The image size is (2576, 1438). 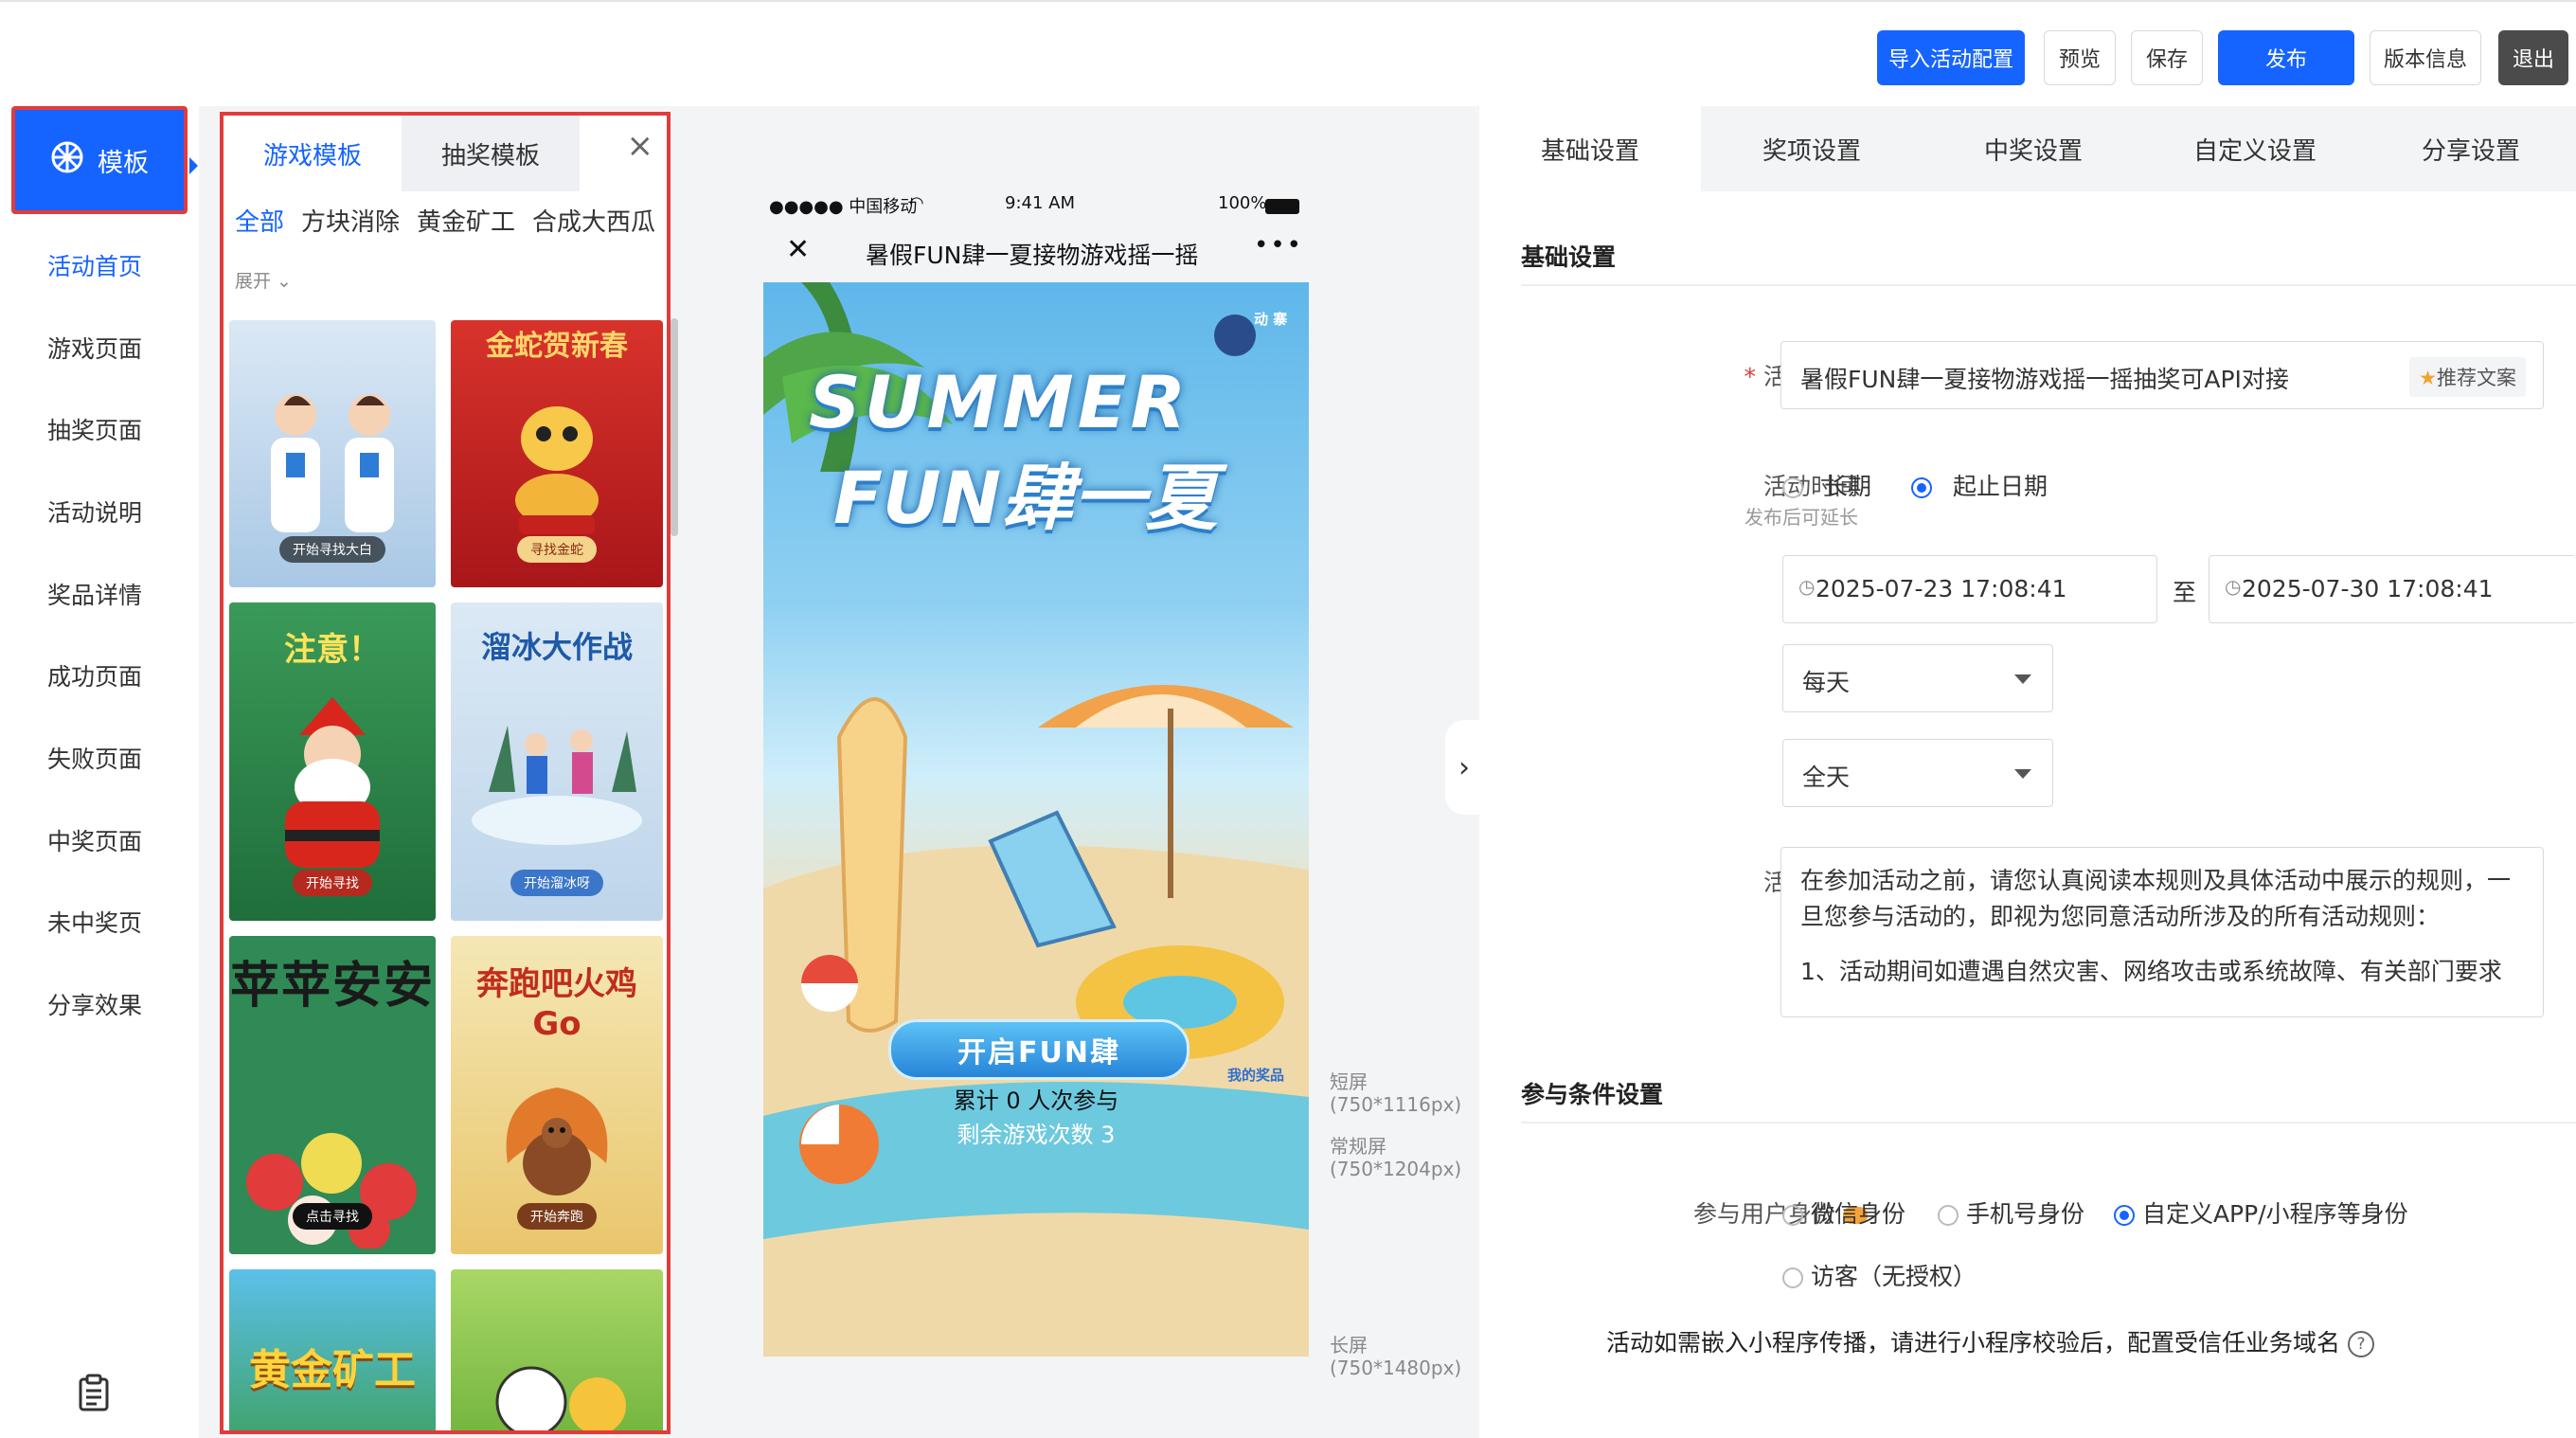 What do you see at coordinates (2185, 592) in the screenshot?
I see `to-label: 至` at bounding box center [2185, 592].